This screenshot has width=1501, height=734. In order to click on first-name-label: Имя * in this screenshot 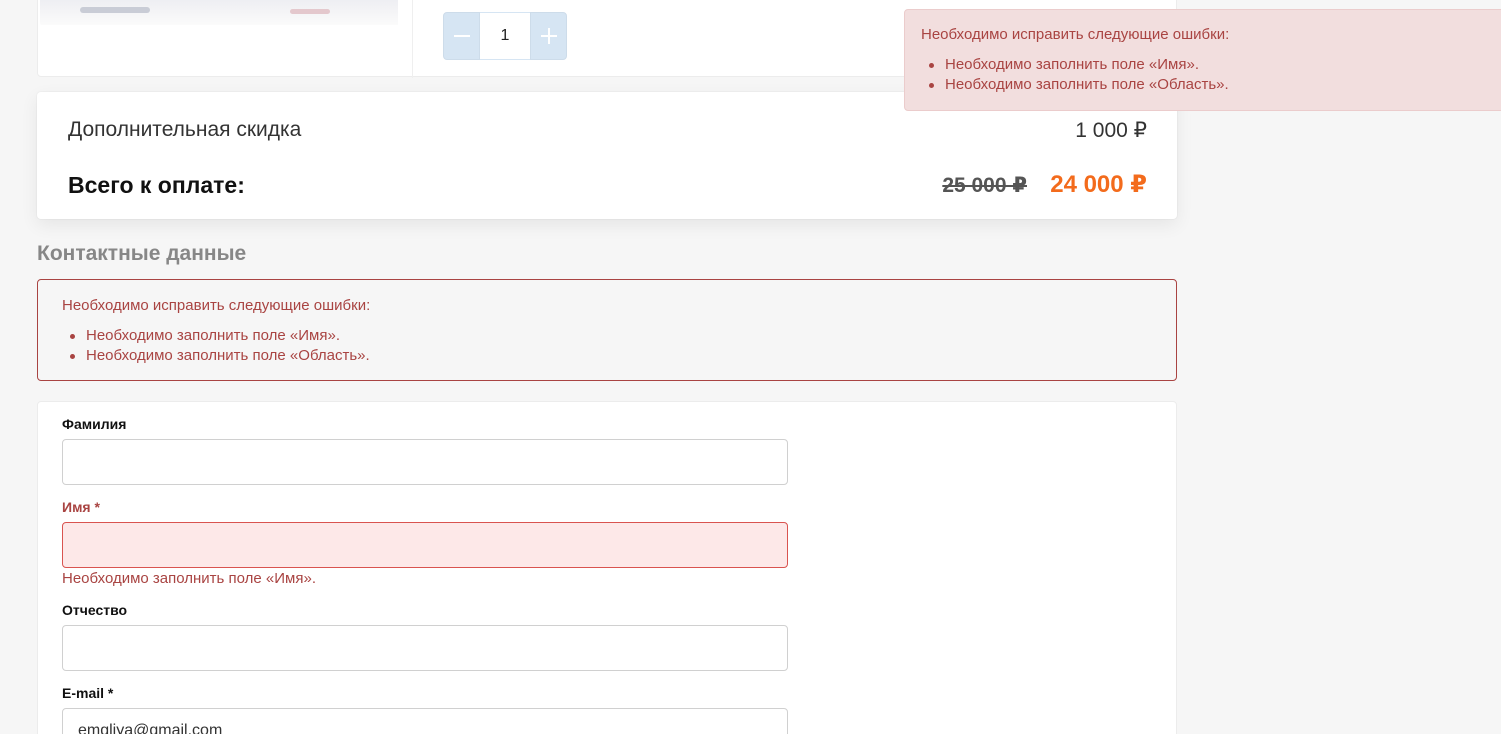, I will do `click(81, 507)`.